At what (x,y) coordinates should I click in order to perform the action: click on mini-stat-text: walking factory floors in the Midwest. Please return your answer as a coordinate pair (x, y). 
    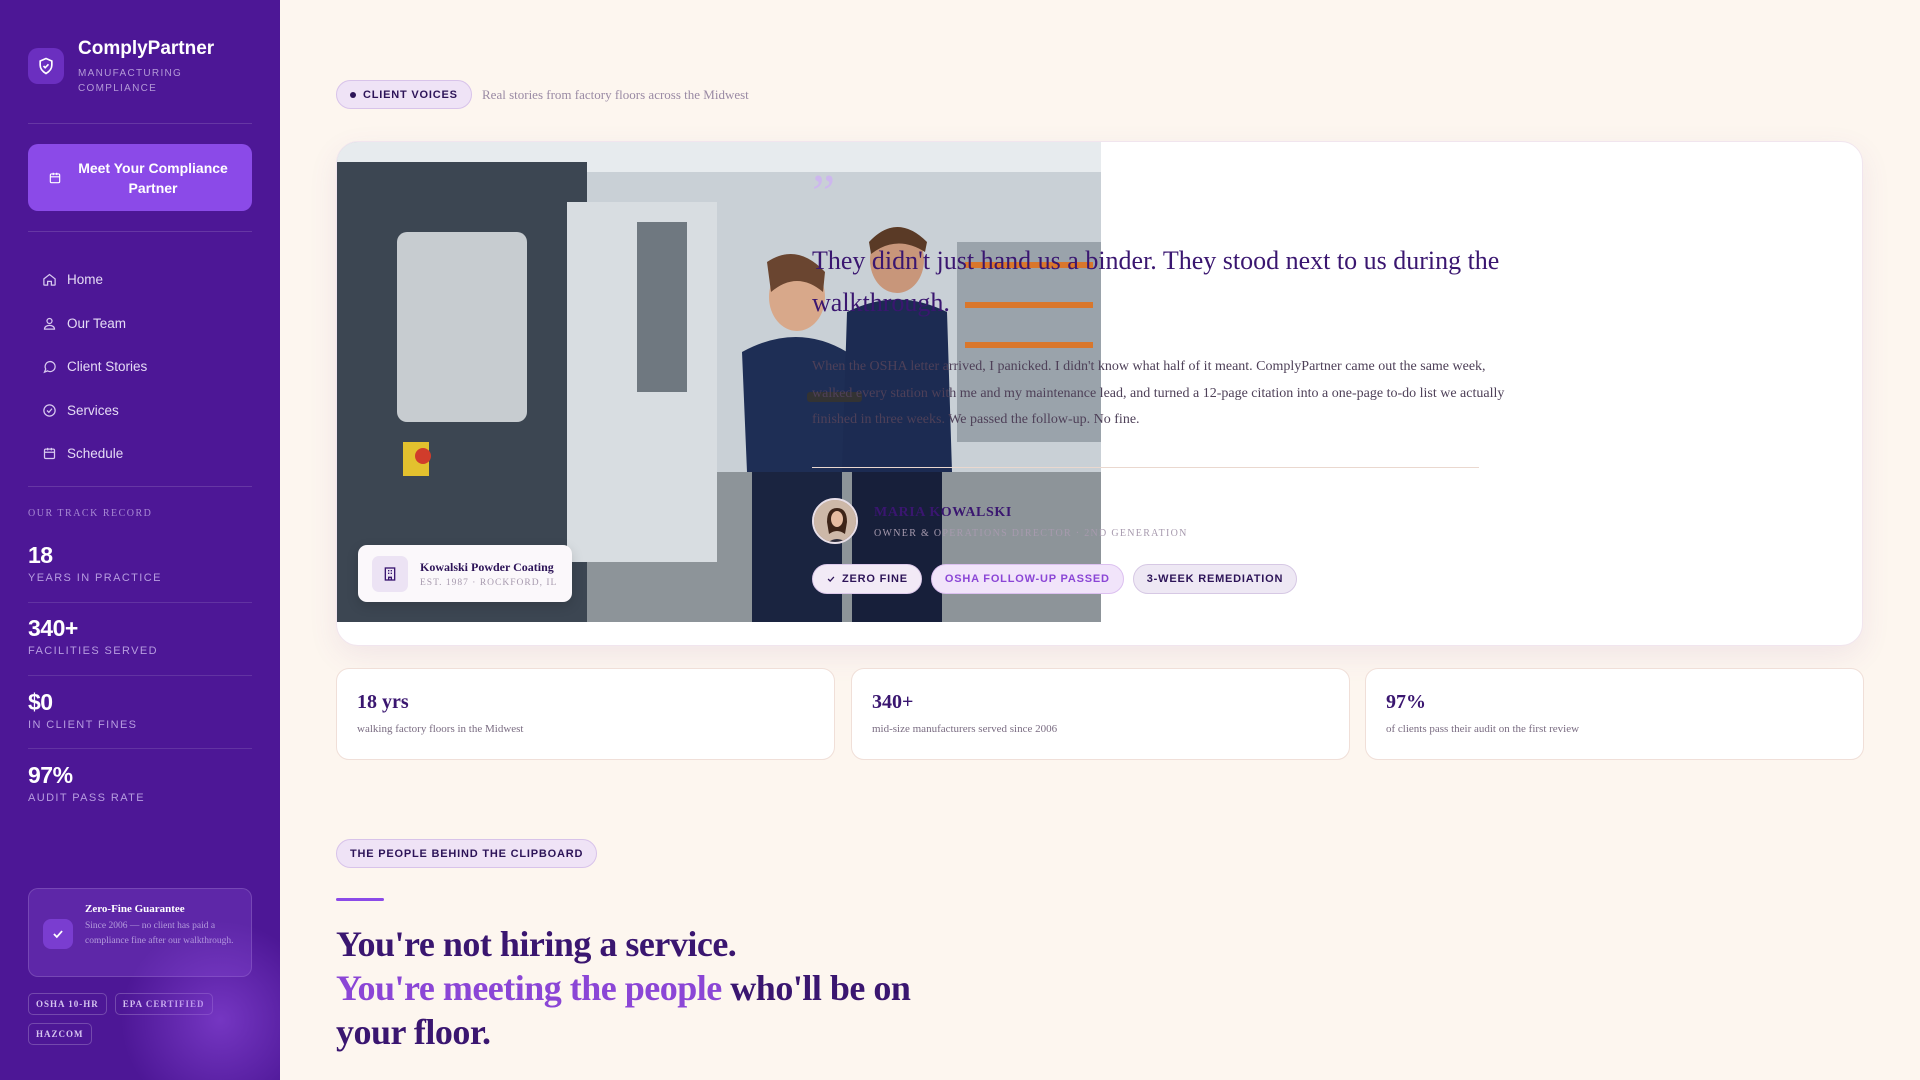
    Looking at the image, I should click on (440, 729).